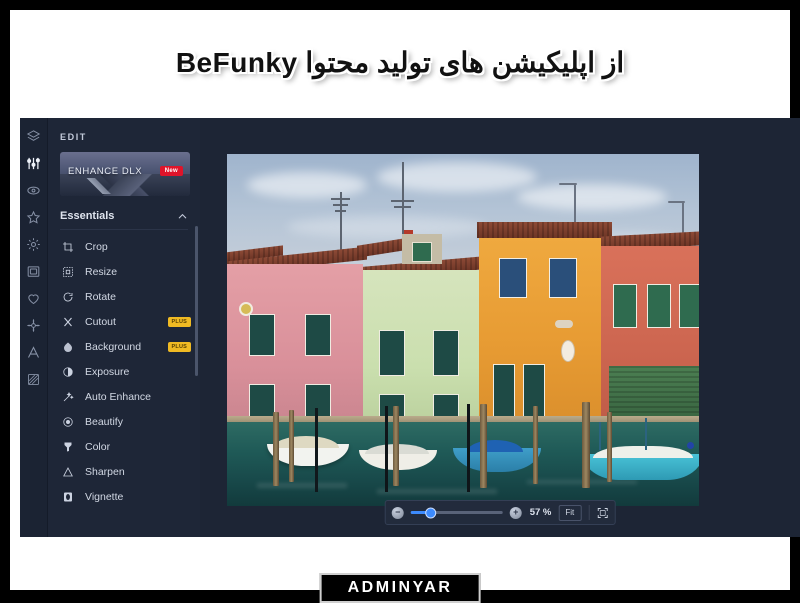 The image size is (800, 603). I want to click on menu-item-label: Cutout, so click(100, 321).